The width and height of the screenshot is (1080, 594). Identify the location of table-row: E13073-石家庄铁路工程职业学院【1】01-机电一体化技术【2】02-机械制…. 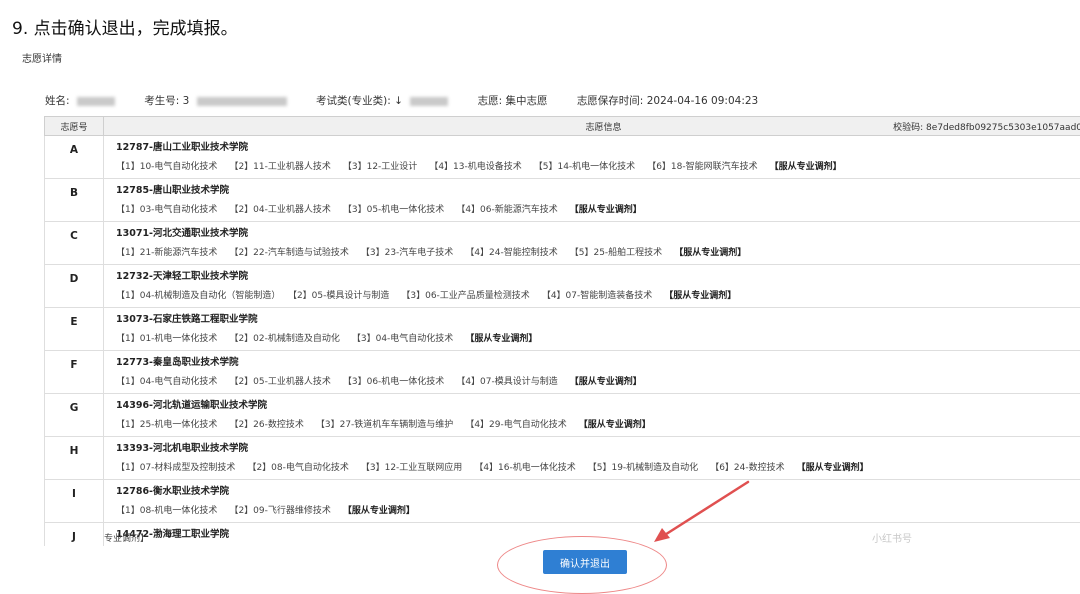
(562, 329).